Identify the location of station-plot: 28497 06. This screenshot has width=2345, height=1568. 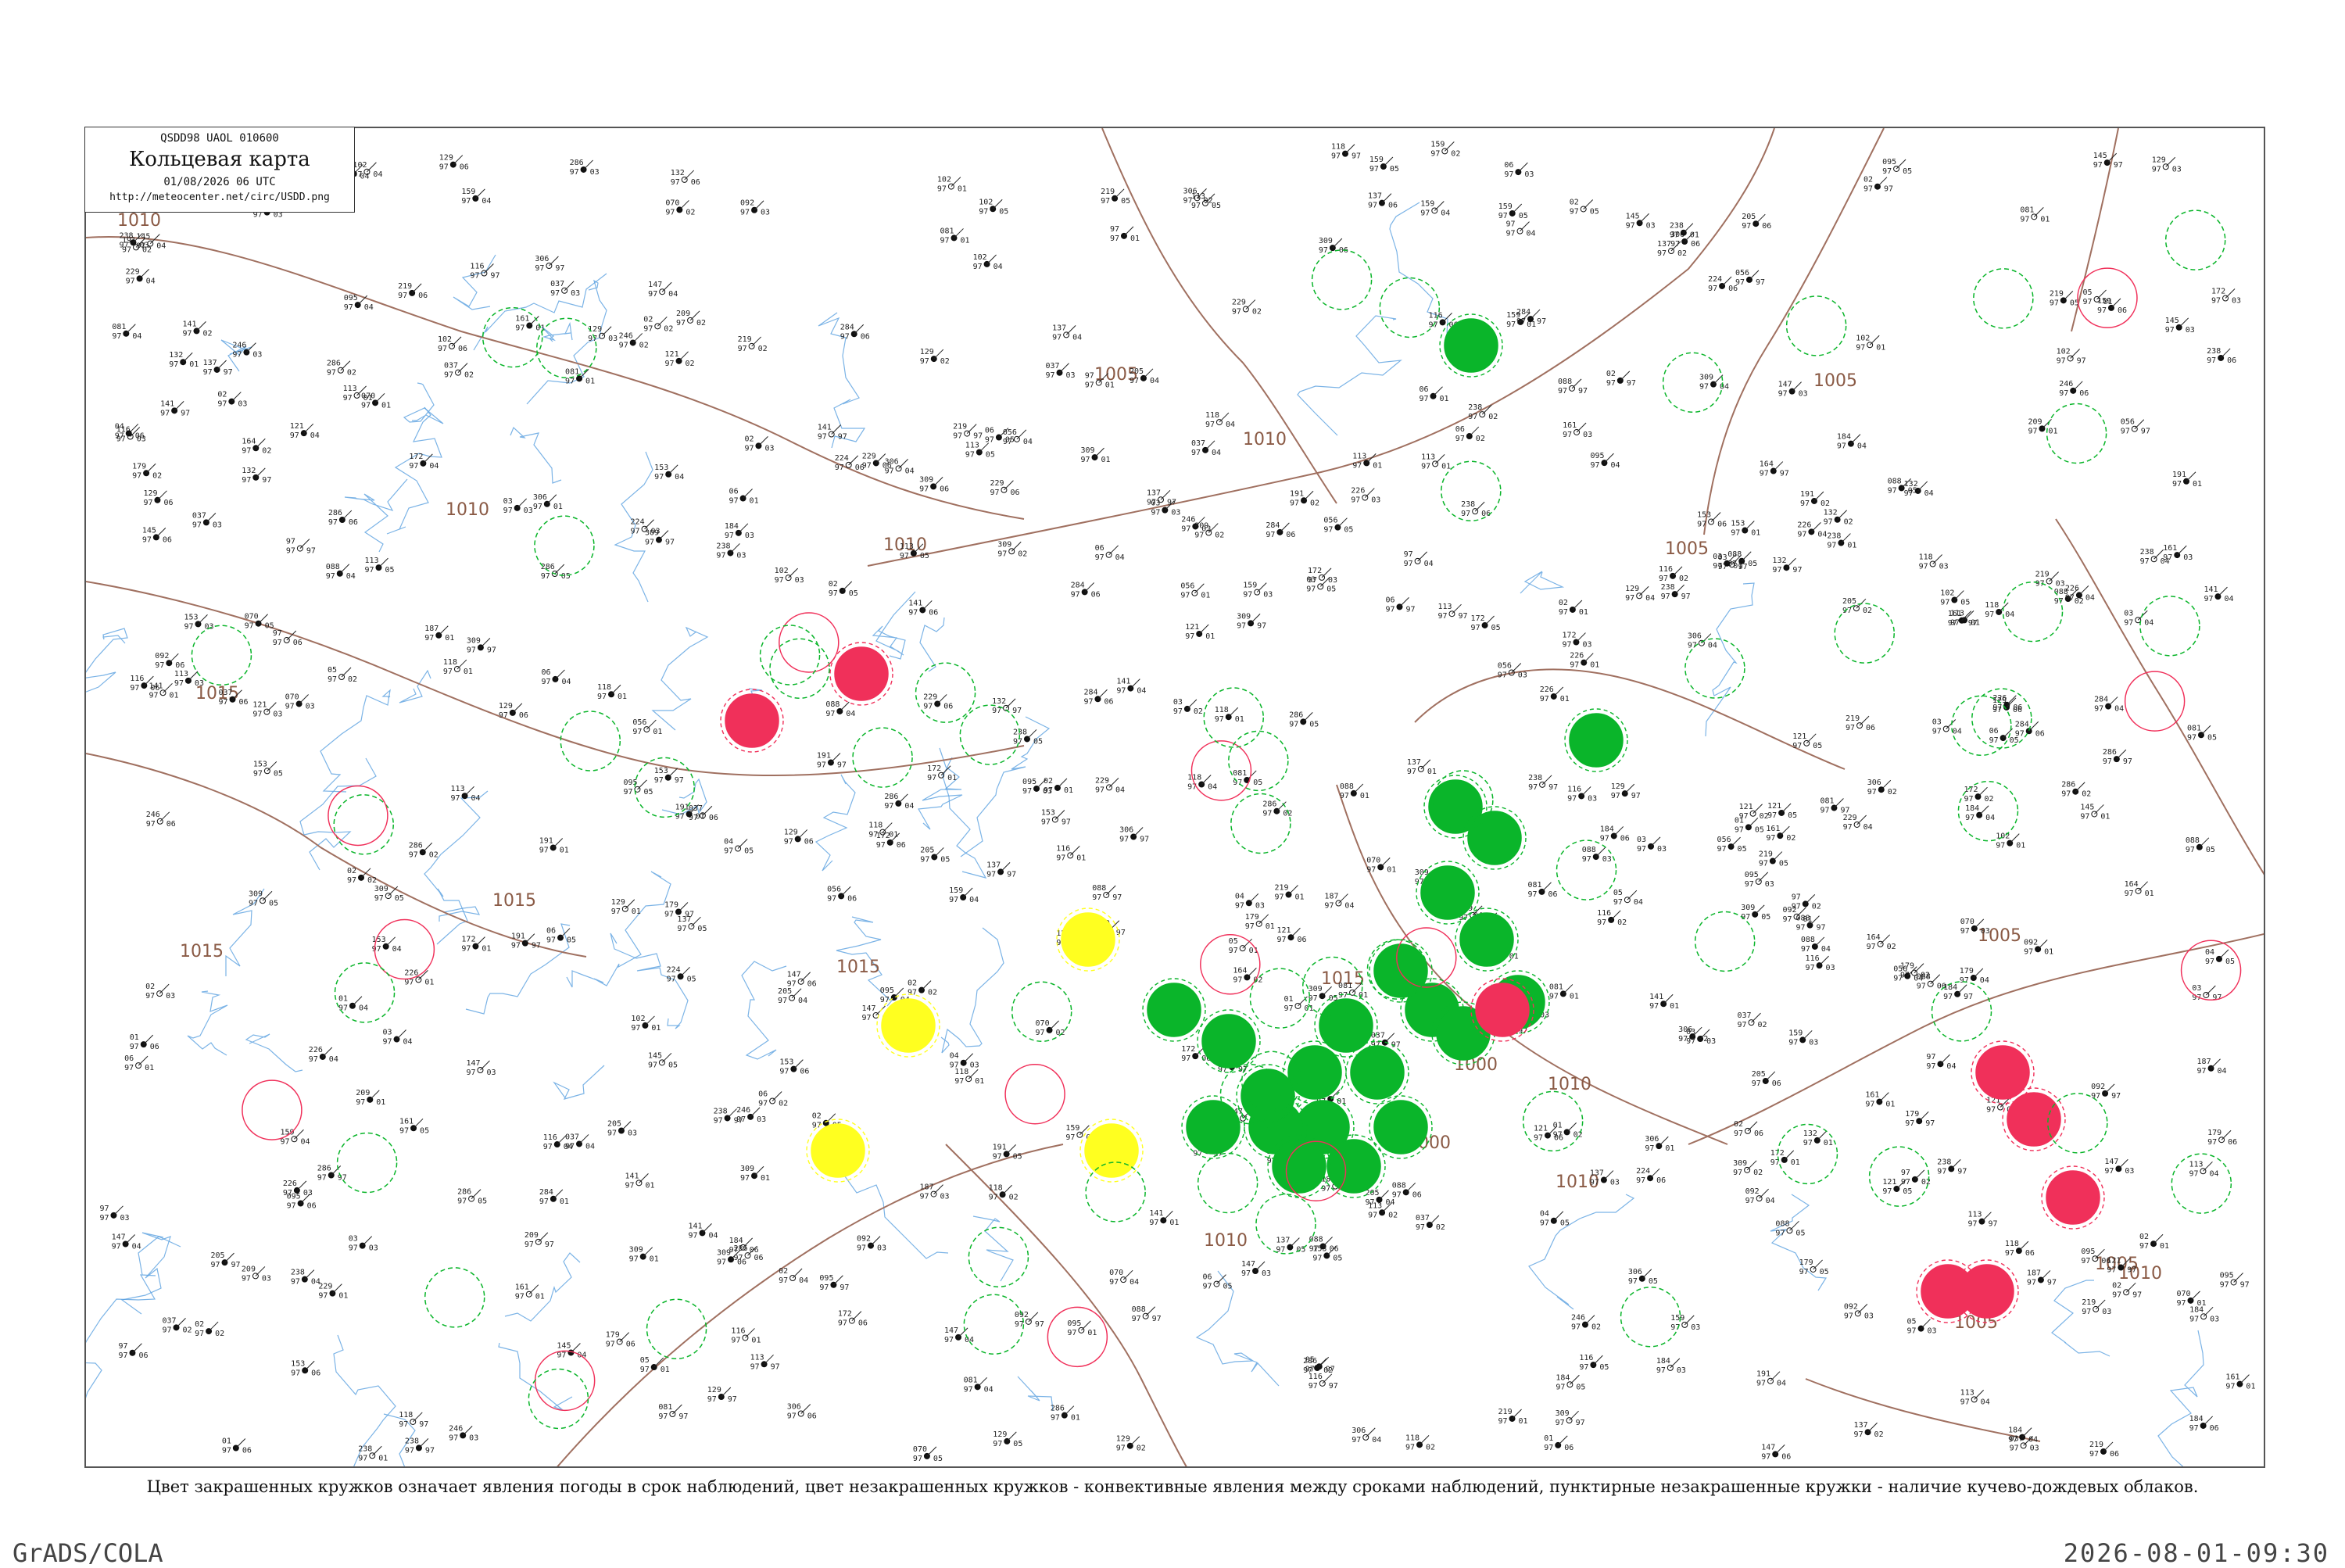
(1086, 590).